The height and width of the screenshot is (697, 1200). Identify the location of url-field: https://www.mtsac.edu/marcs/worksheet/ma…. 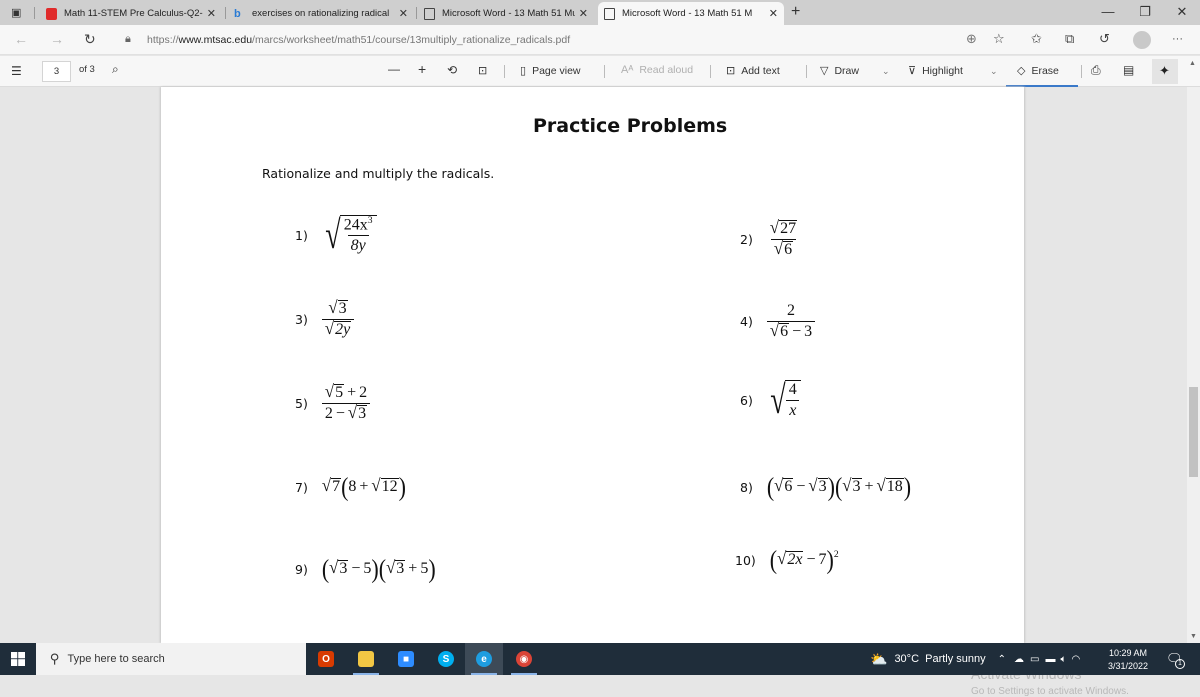
(358, 40).